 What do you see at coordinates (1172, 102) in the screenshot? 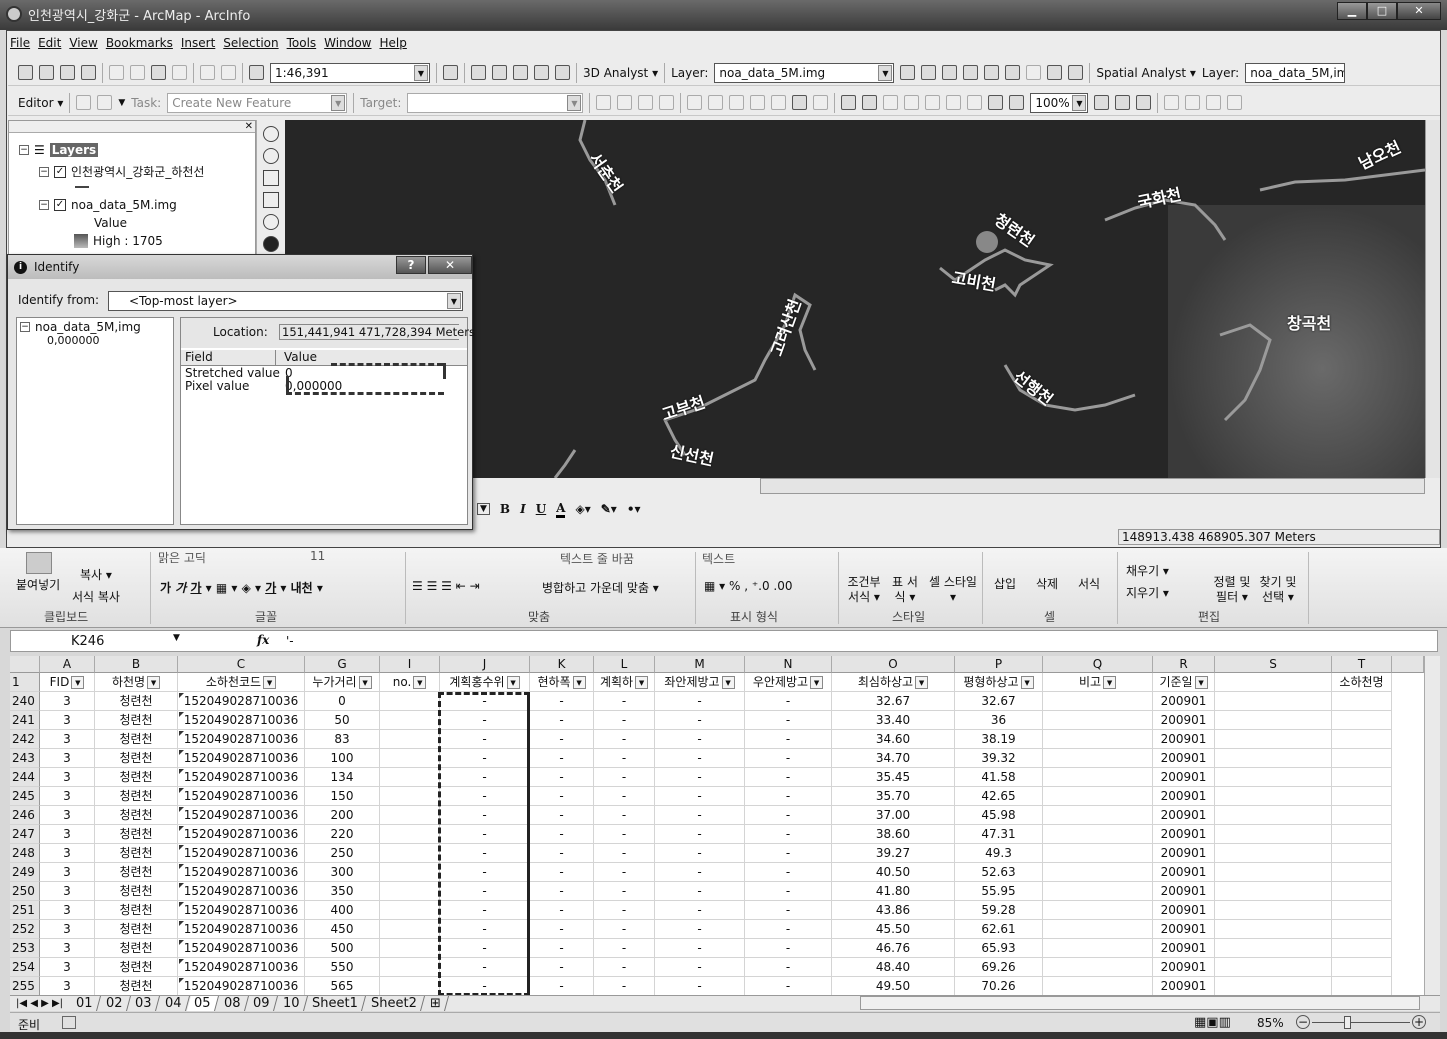
I see `topology-icon` at bounding box center [1172, 102].